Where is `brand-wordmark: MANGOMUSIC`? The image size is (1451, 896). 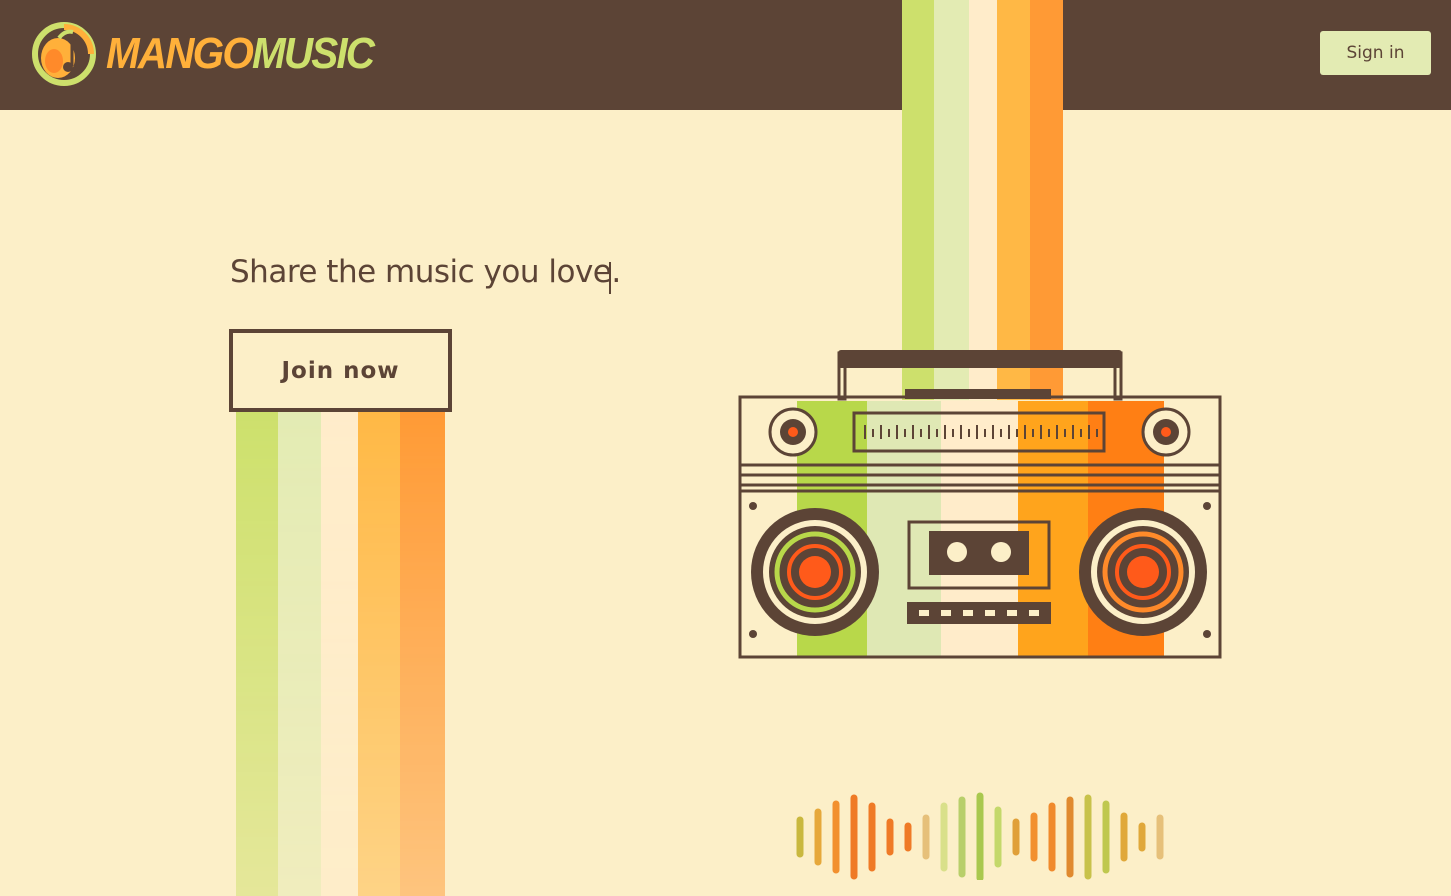 brand-wordmark: MANGOMUSIC is located at coordinates (240, 53).